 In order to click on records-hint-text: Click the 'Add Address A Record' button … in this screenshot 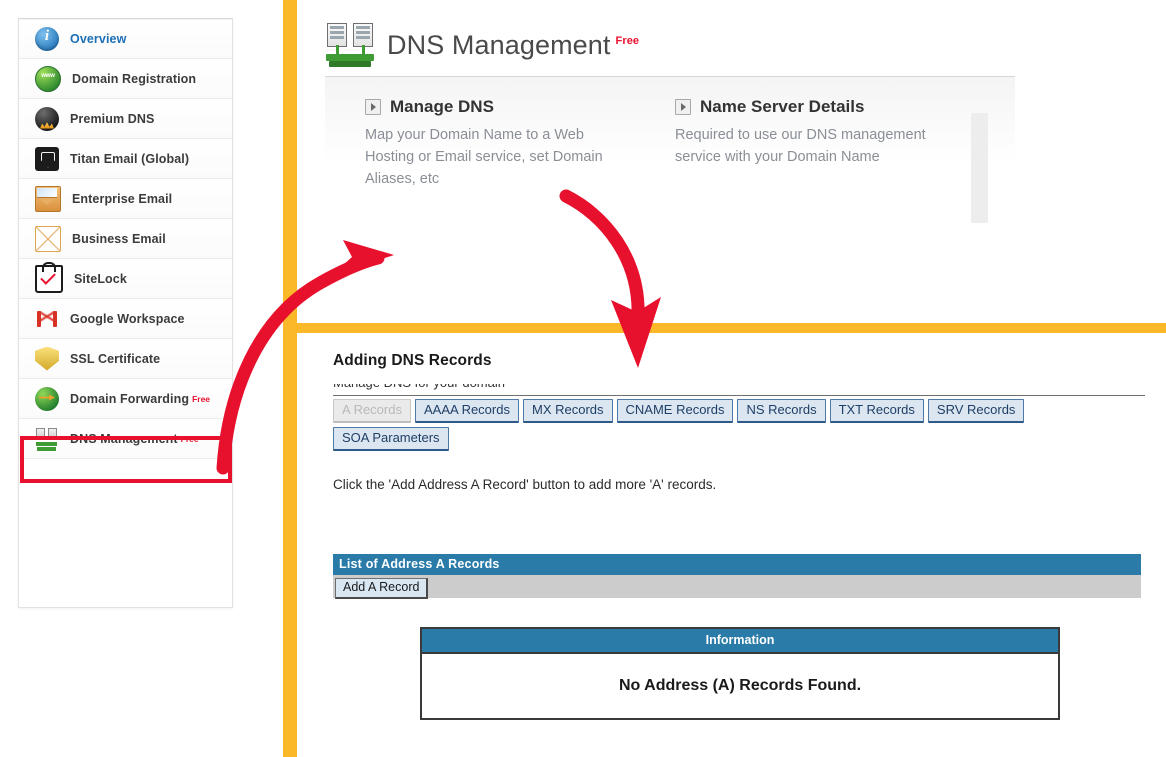, I will do `click(525, 484)`.